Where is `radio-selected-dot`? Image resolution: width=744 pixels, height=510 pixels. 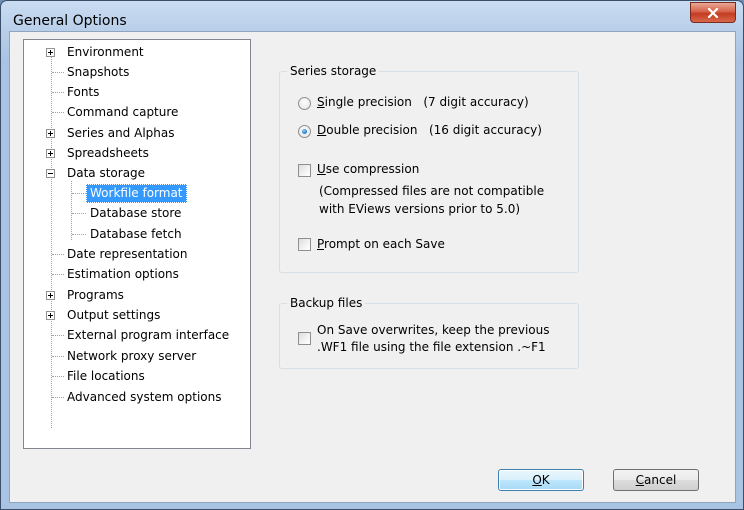
radio-selected-dot is located at coordinates (304, 131).